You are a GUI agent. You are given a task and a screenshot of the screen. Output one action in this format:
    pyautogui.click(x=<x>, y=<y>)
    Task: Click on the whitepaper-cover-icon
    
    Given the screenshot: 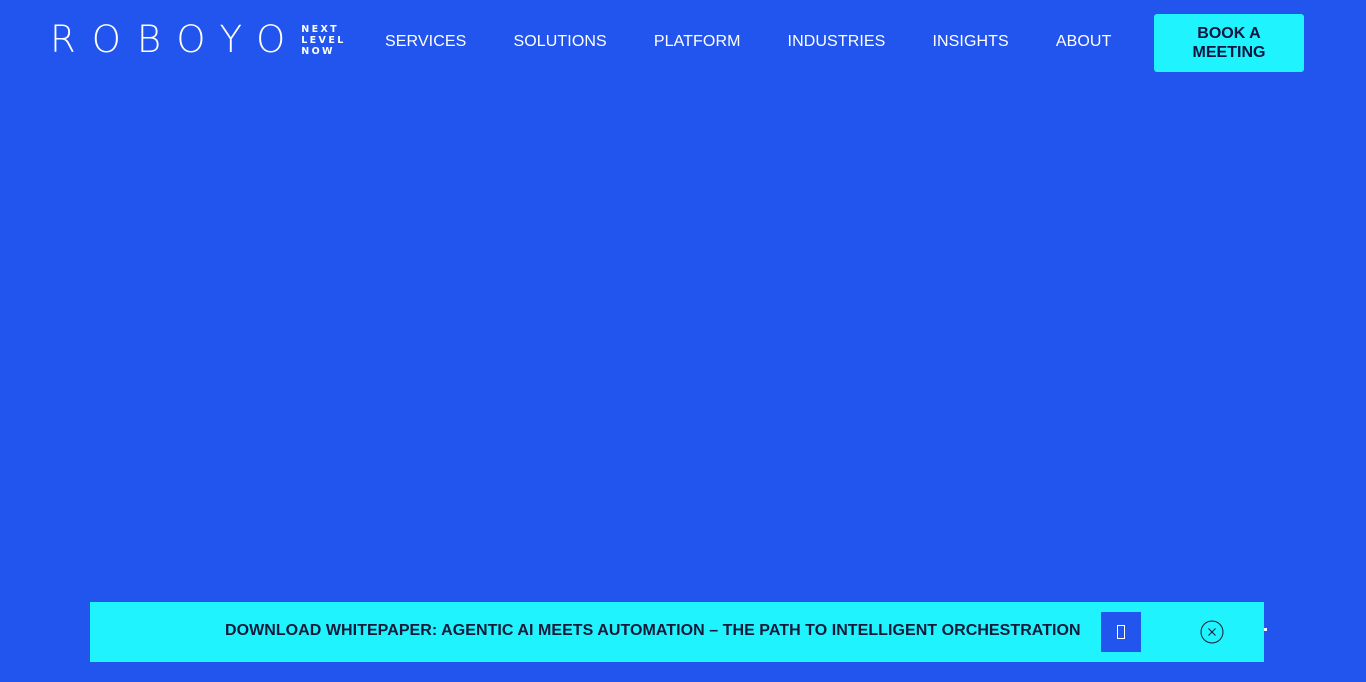 What is the action you would take?
    pyautogui.click(x=1121, y=632)
    